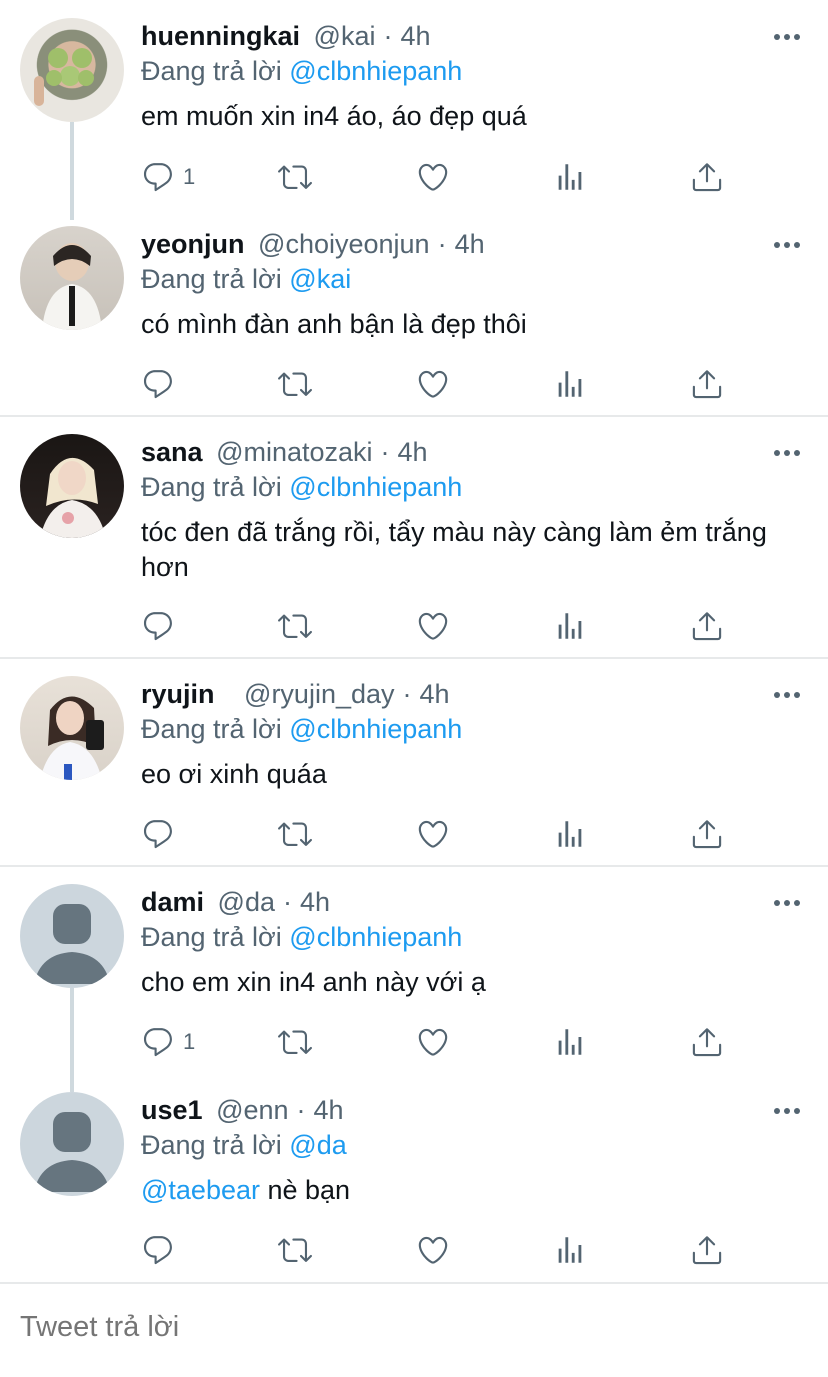 The image size is (828, 1377). What do you see at coordinates (220, 36) in the screenshot?
I see `display-name: huenningkai` at bounding box center [220, 36].